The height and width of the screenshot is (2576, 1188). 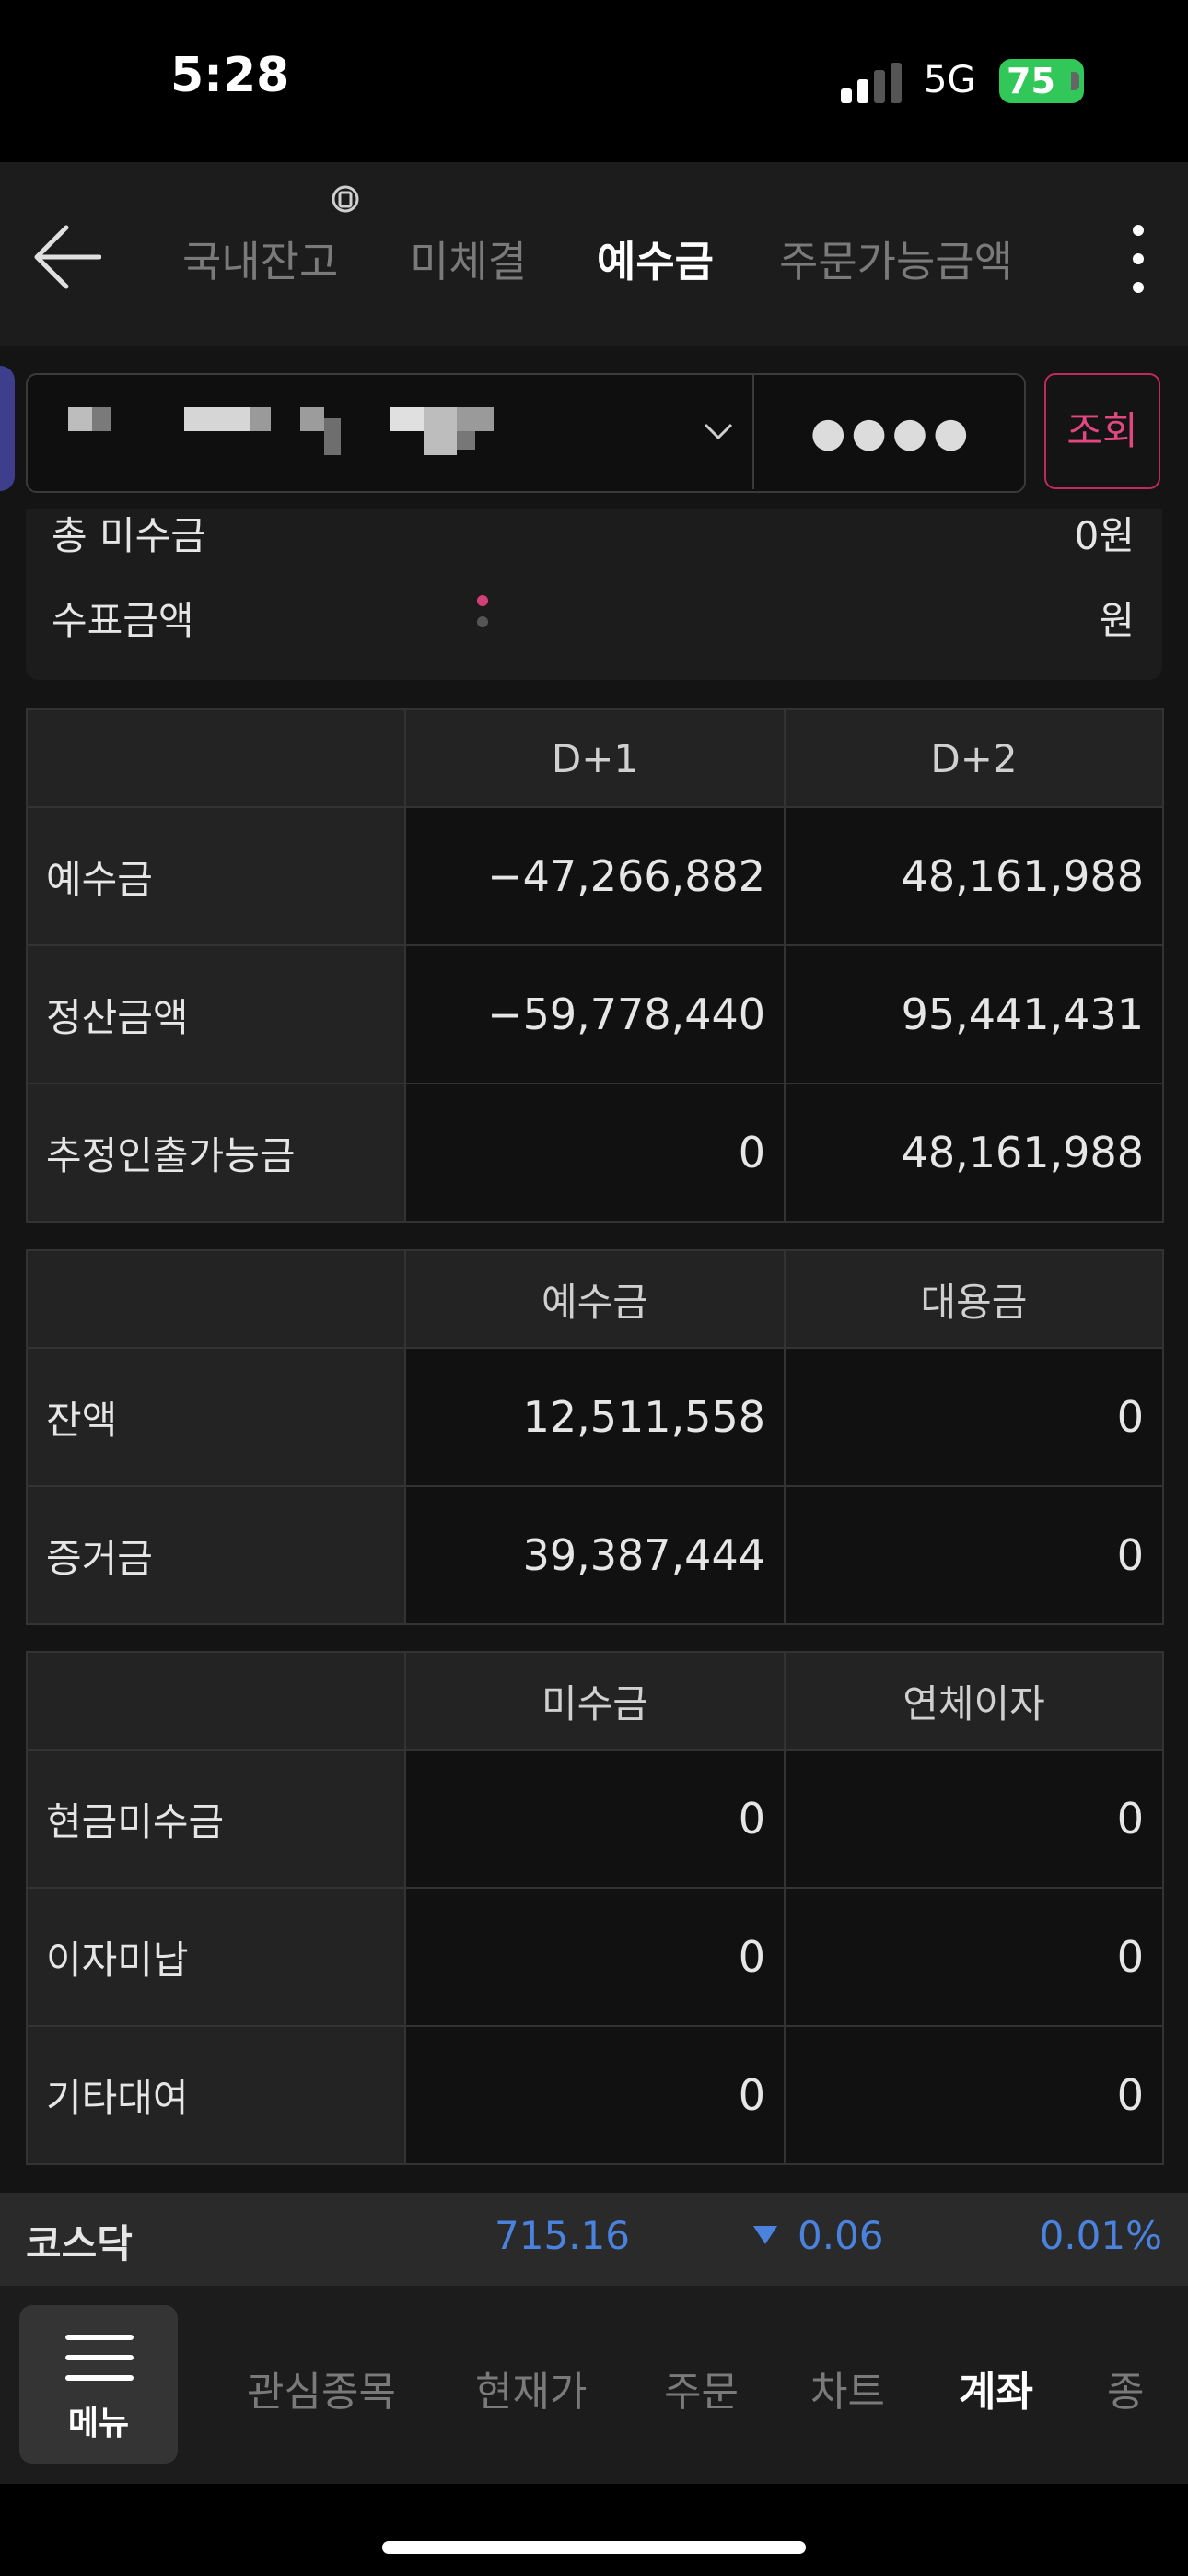 What do you see at coordinates (216, 1819) in the screenshot?
I see `row-label: 현금미수금` at bounding box center [216, 1819].